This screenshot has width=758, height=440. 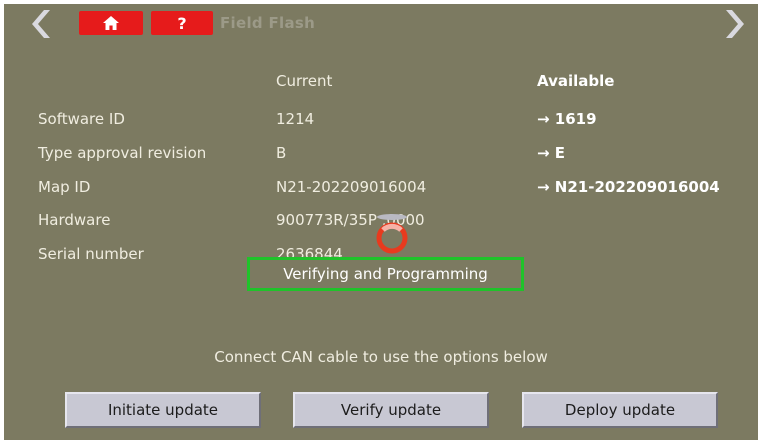 I want to click on help-label: ?, so click(x=182, y=23).